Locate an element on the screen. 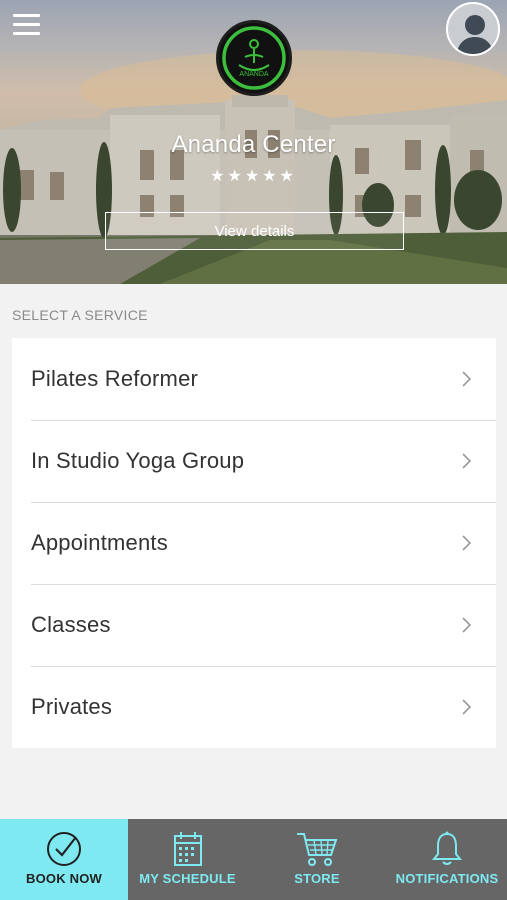  service-label: Privates is located at coordinates (72, 706).